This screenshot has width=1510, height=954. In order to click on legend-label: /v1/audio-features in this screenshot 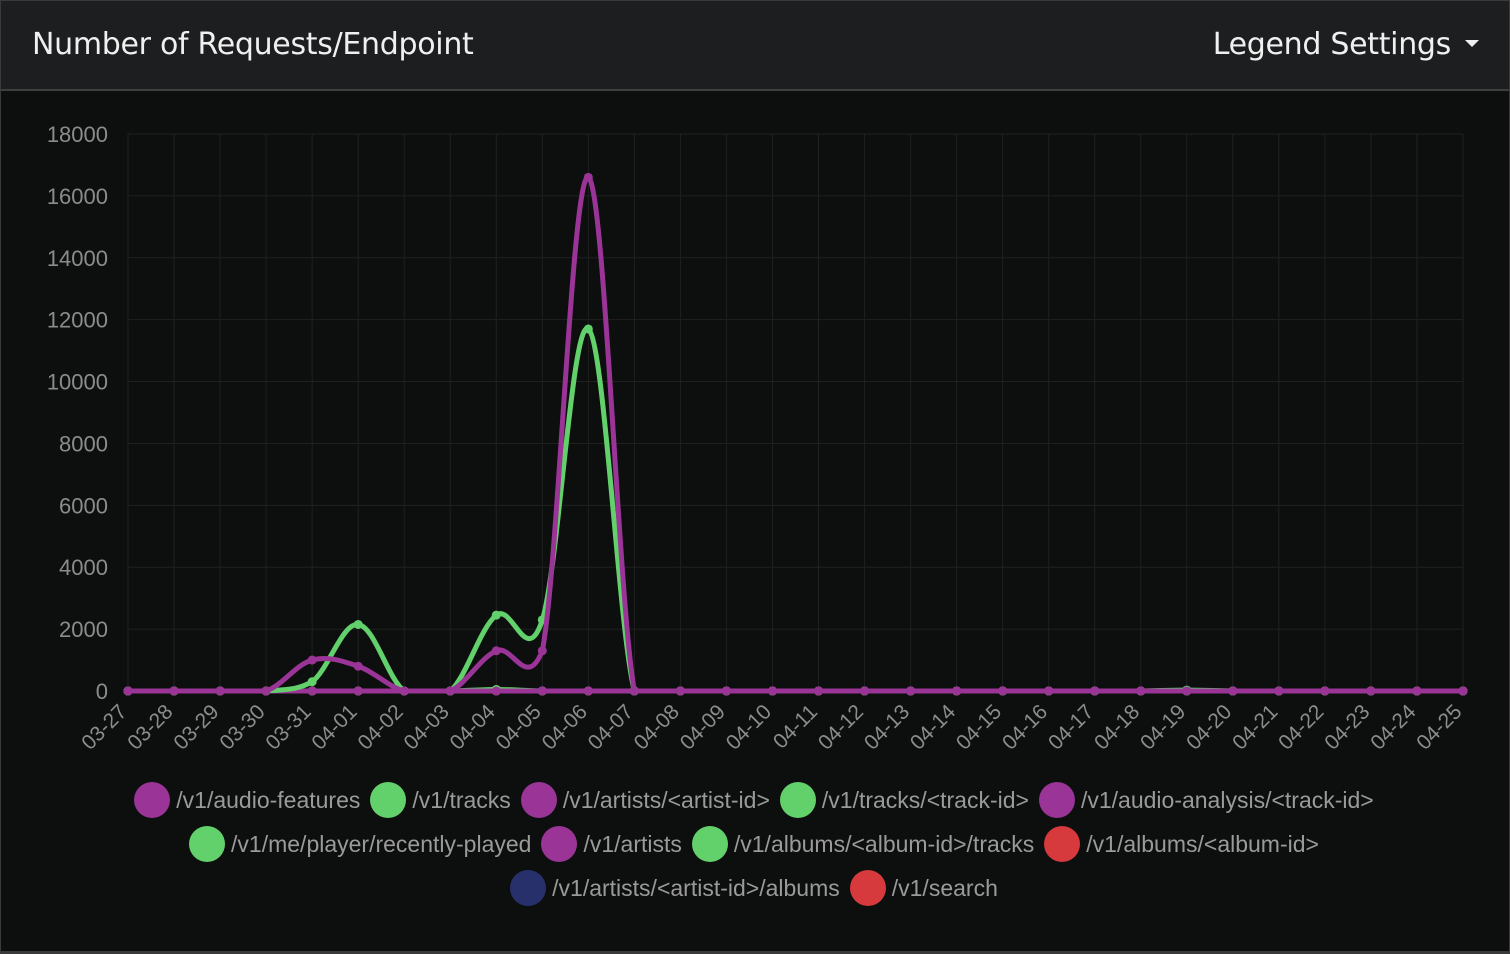, I will do `click(268, 799)`.